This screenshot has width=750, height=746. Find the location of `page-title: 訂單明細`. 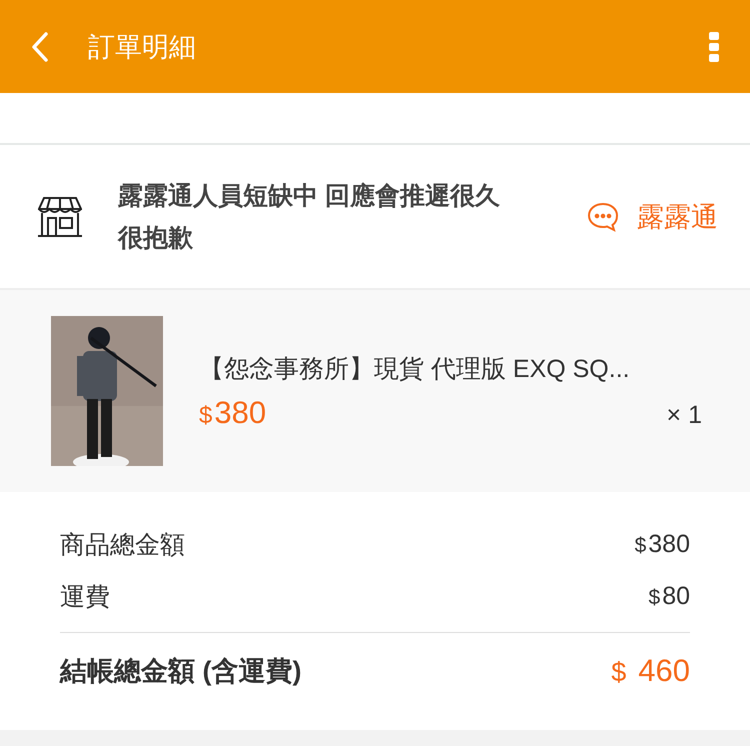

page-title: 訂單明細 is located at coordinates (142, 47).